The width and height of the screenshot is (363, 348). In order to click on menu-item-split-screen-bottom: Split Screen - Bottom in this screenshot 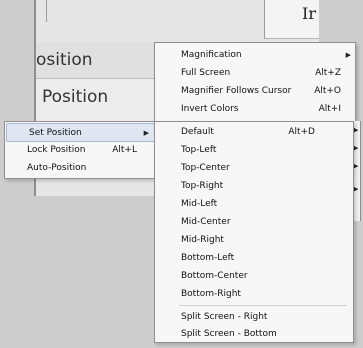, I will do `click(261, 334)`.